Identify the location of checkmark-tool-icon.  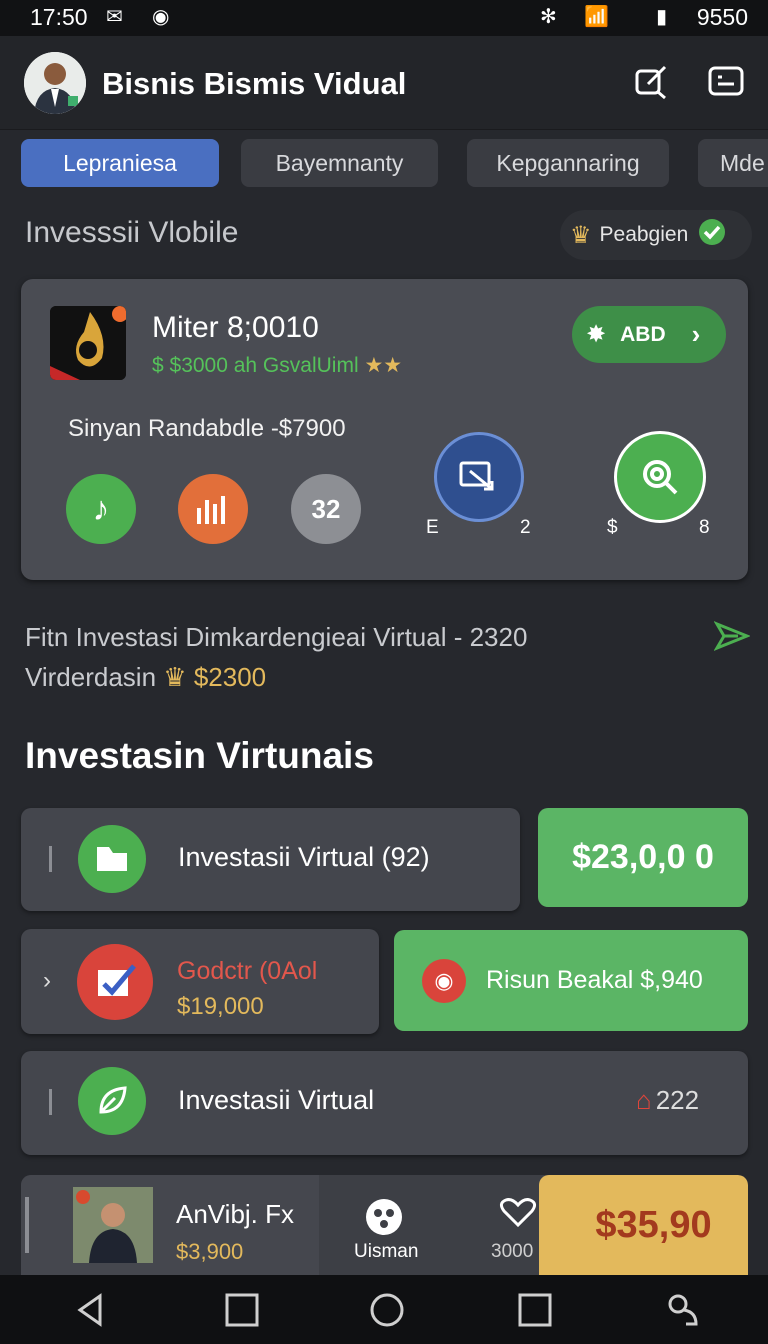
(115, 982).